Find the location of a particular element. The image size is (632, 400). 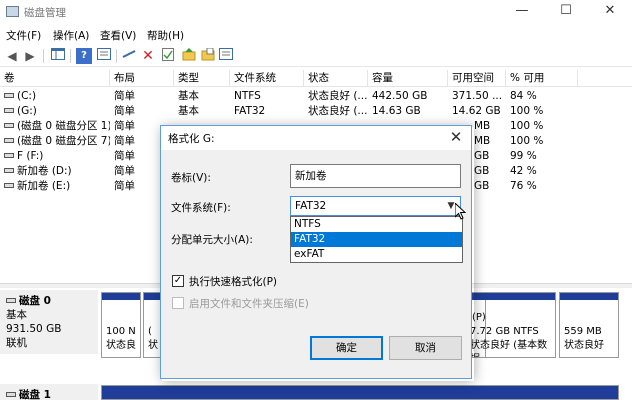

volume-name: (磁盘 0 磁盘分区 7) is located at coordinates (63, 141).